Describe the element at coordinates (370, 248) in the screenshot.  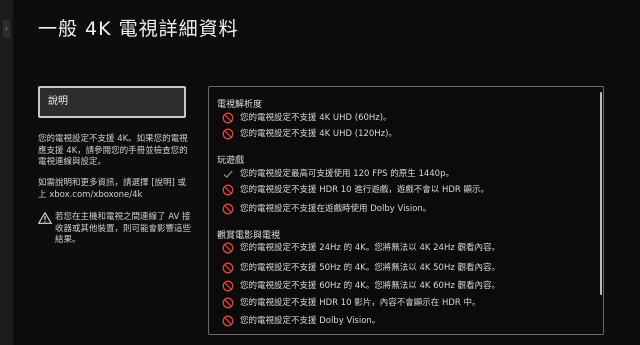
I see `item-text: 您的電視設定不支援 24Hz 的 4K。您將無法以 4K 24Hz 觀看內容。` at that location.